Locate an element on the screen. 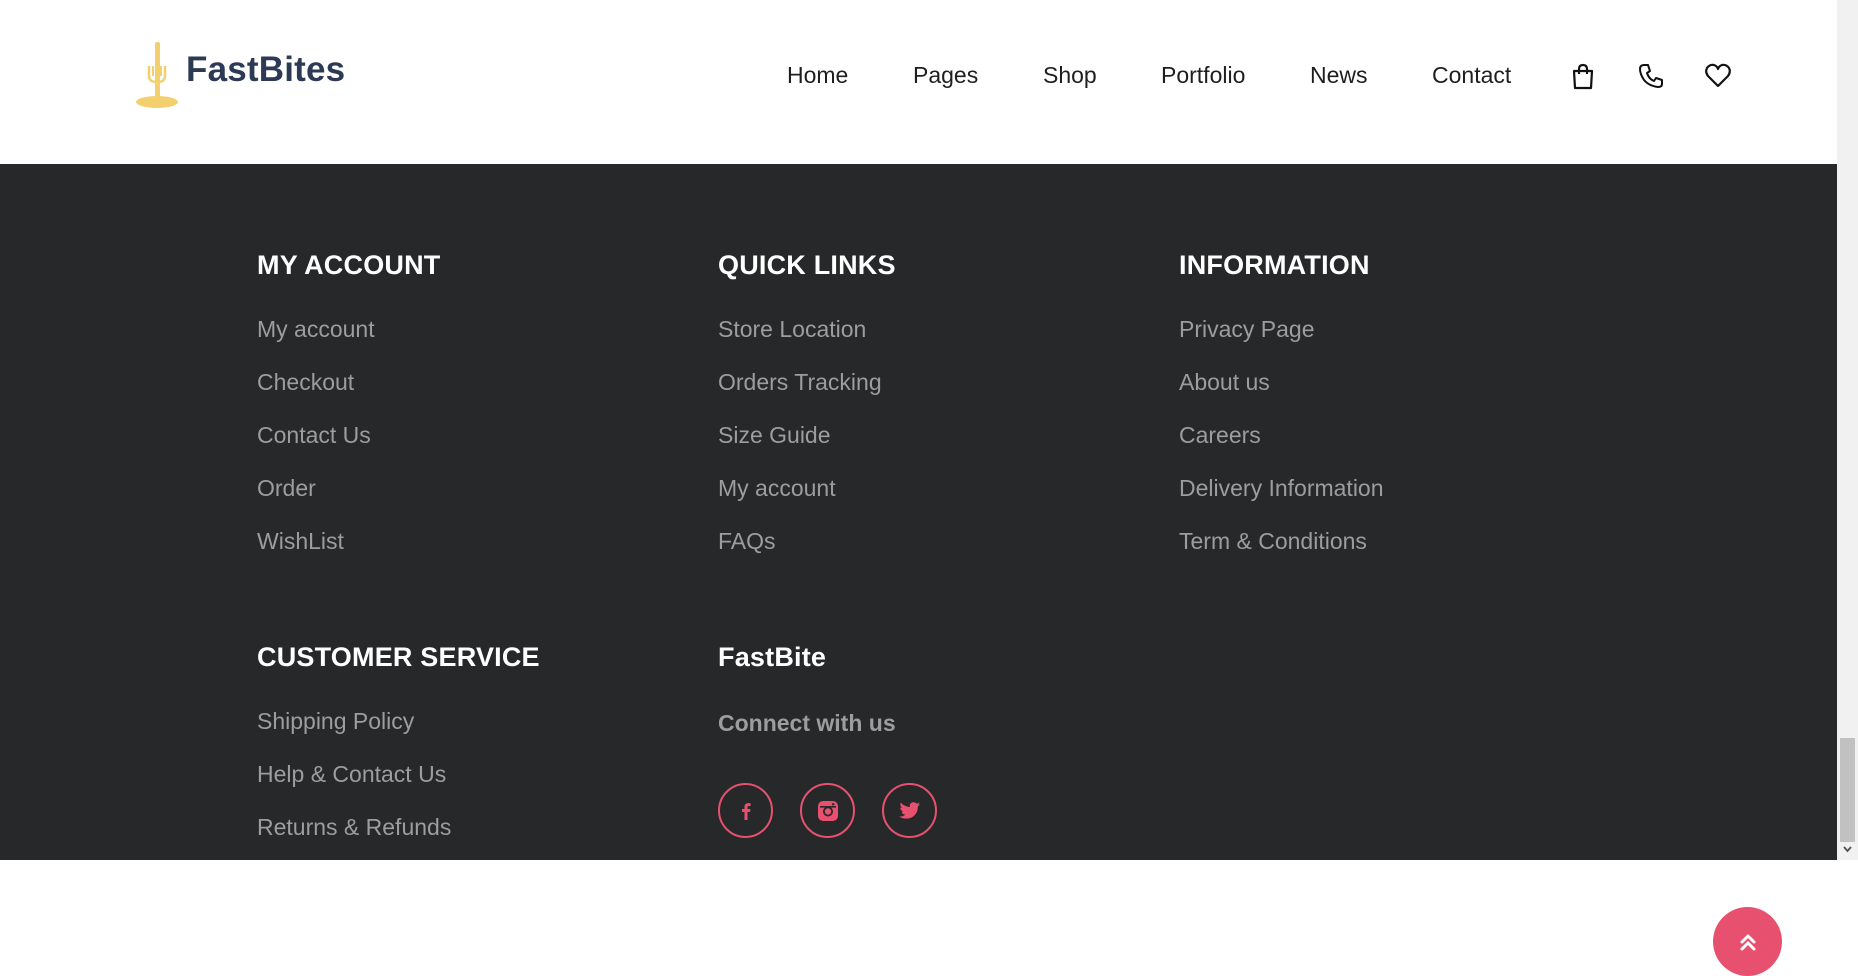 The width and height of the screenshot is (1858, 976). brand-name: FastBites is located at coordinates (266, 69).